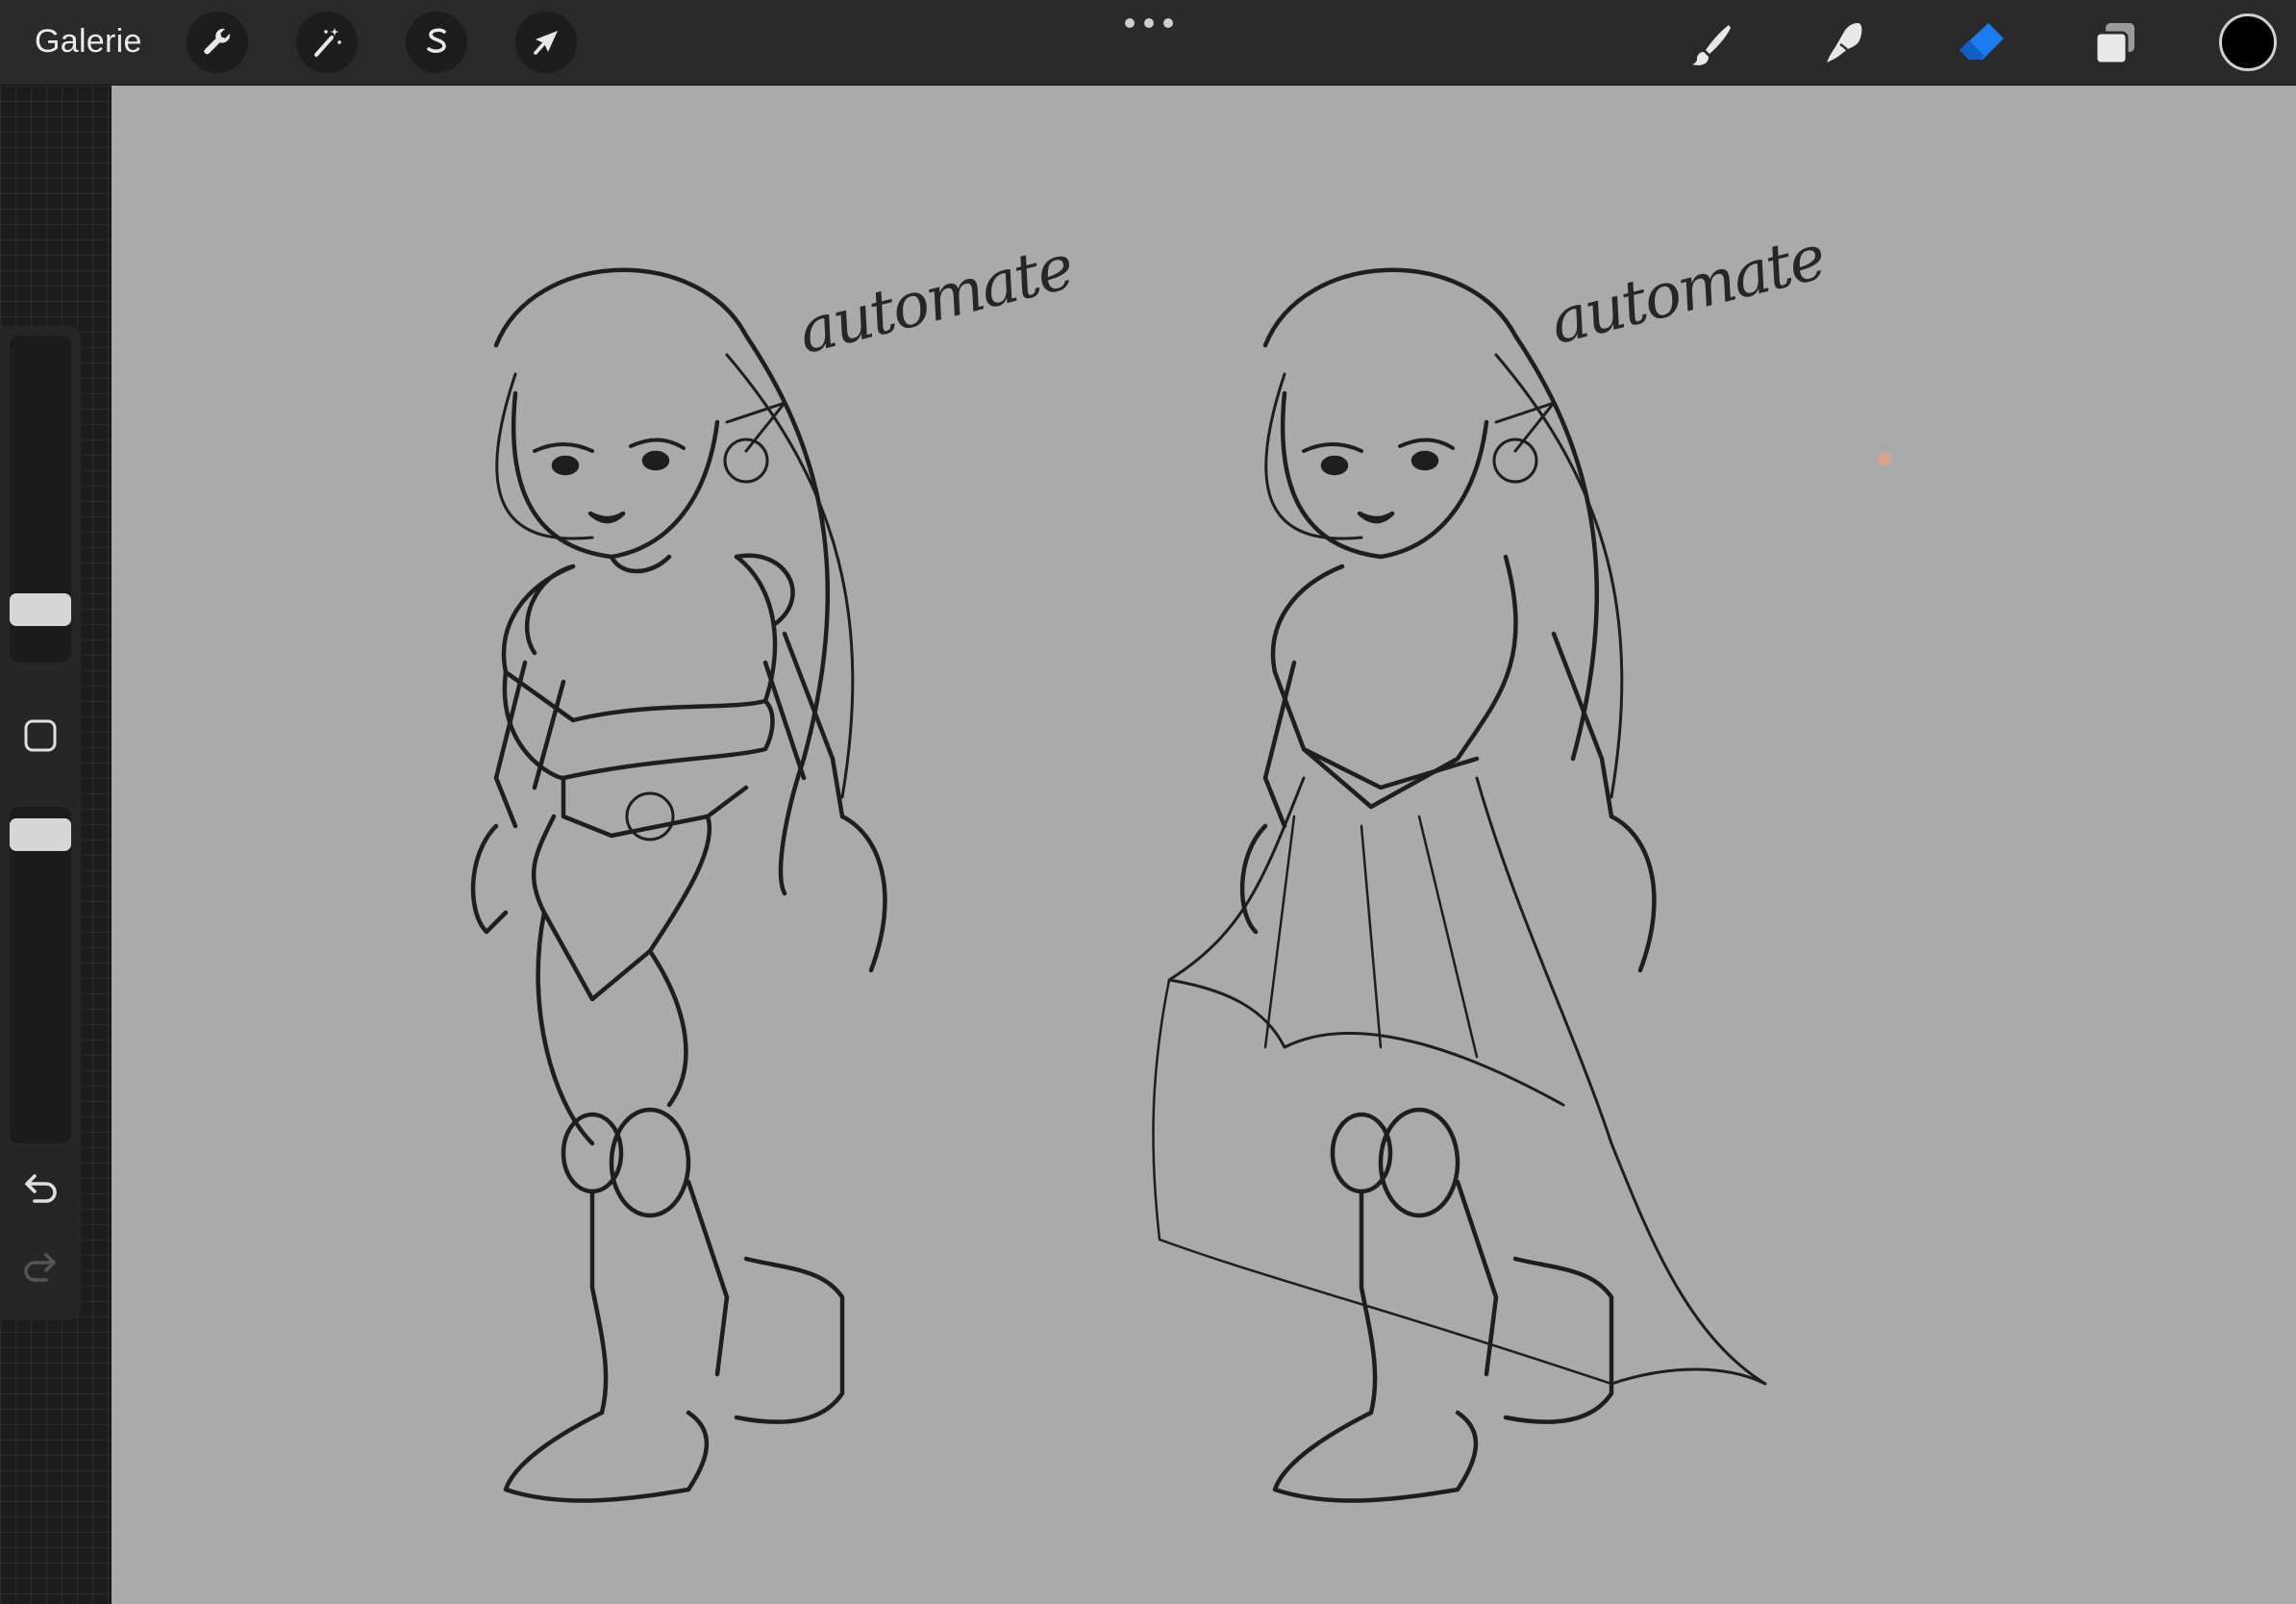 The image size is (2296, 1604). I want to click on wrench-icon, so click(217, 41).